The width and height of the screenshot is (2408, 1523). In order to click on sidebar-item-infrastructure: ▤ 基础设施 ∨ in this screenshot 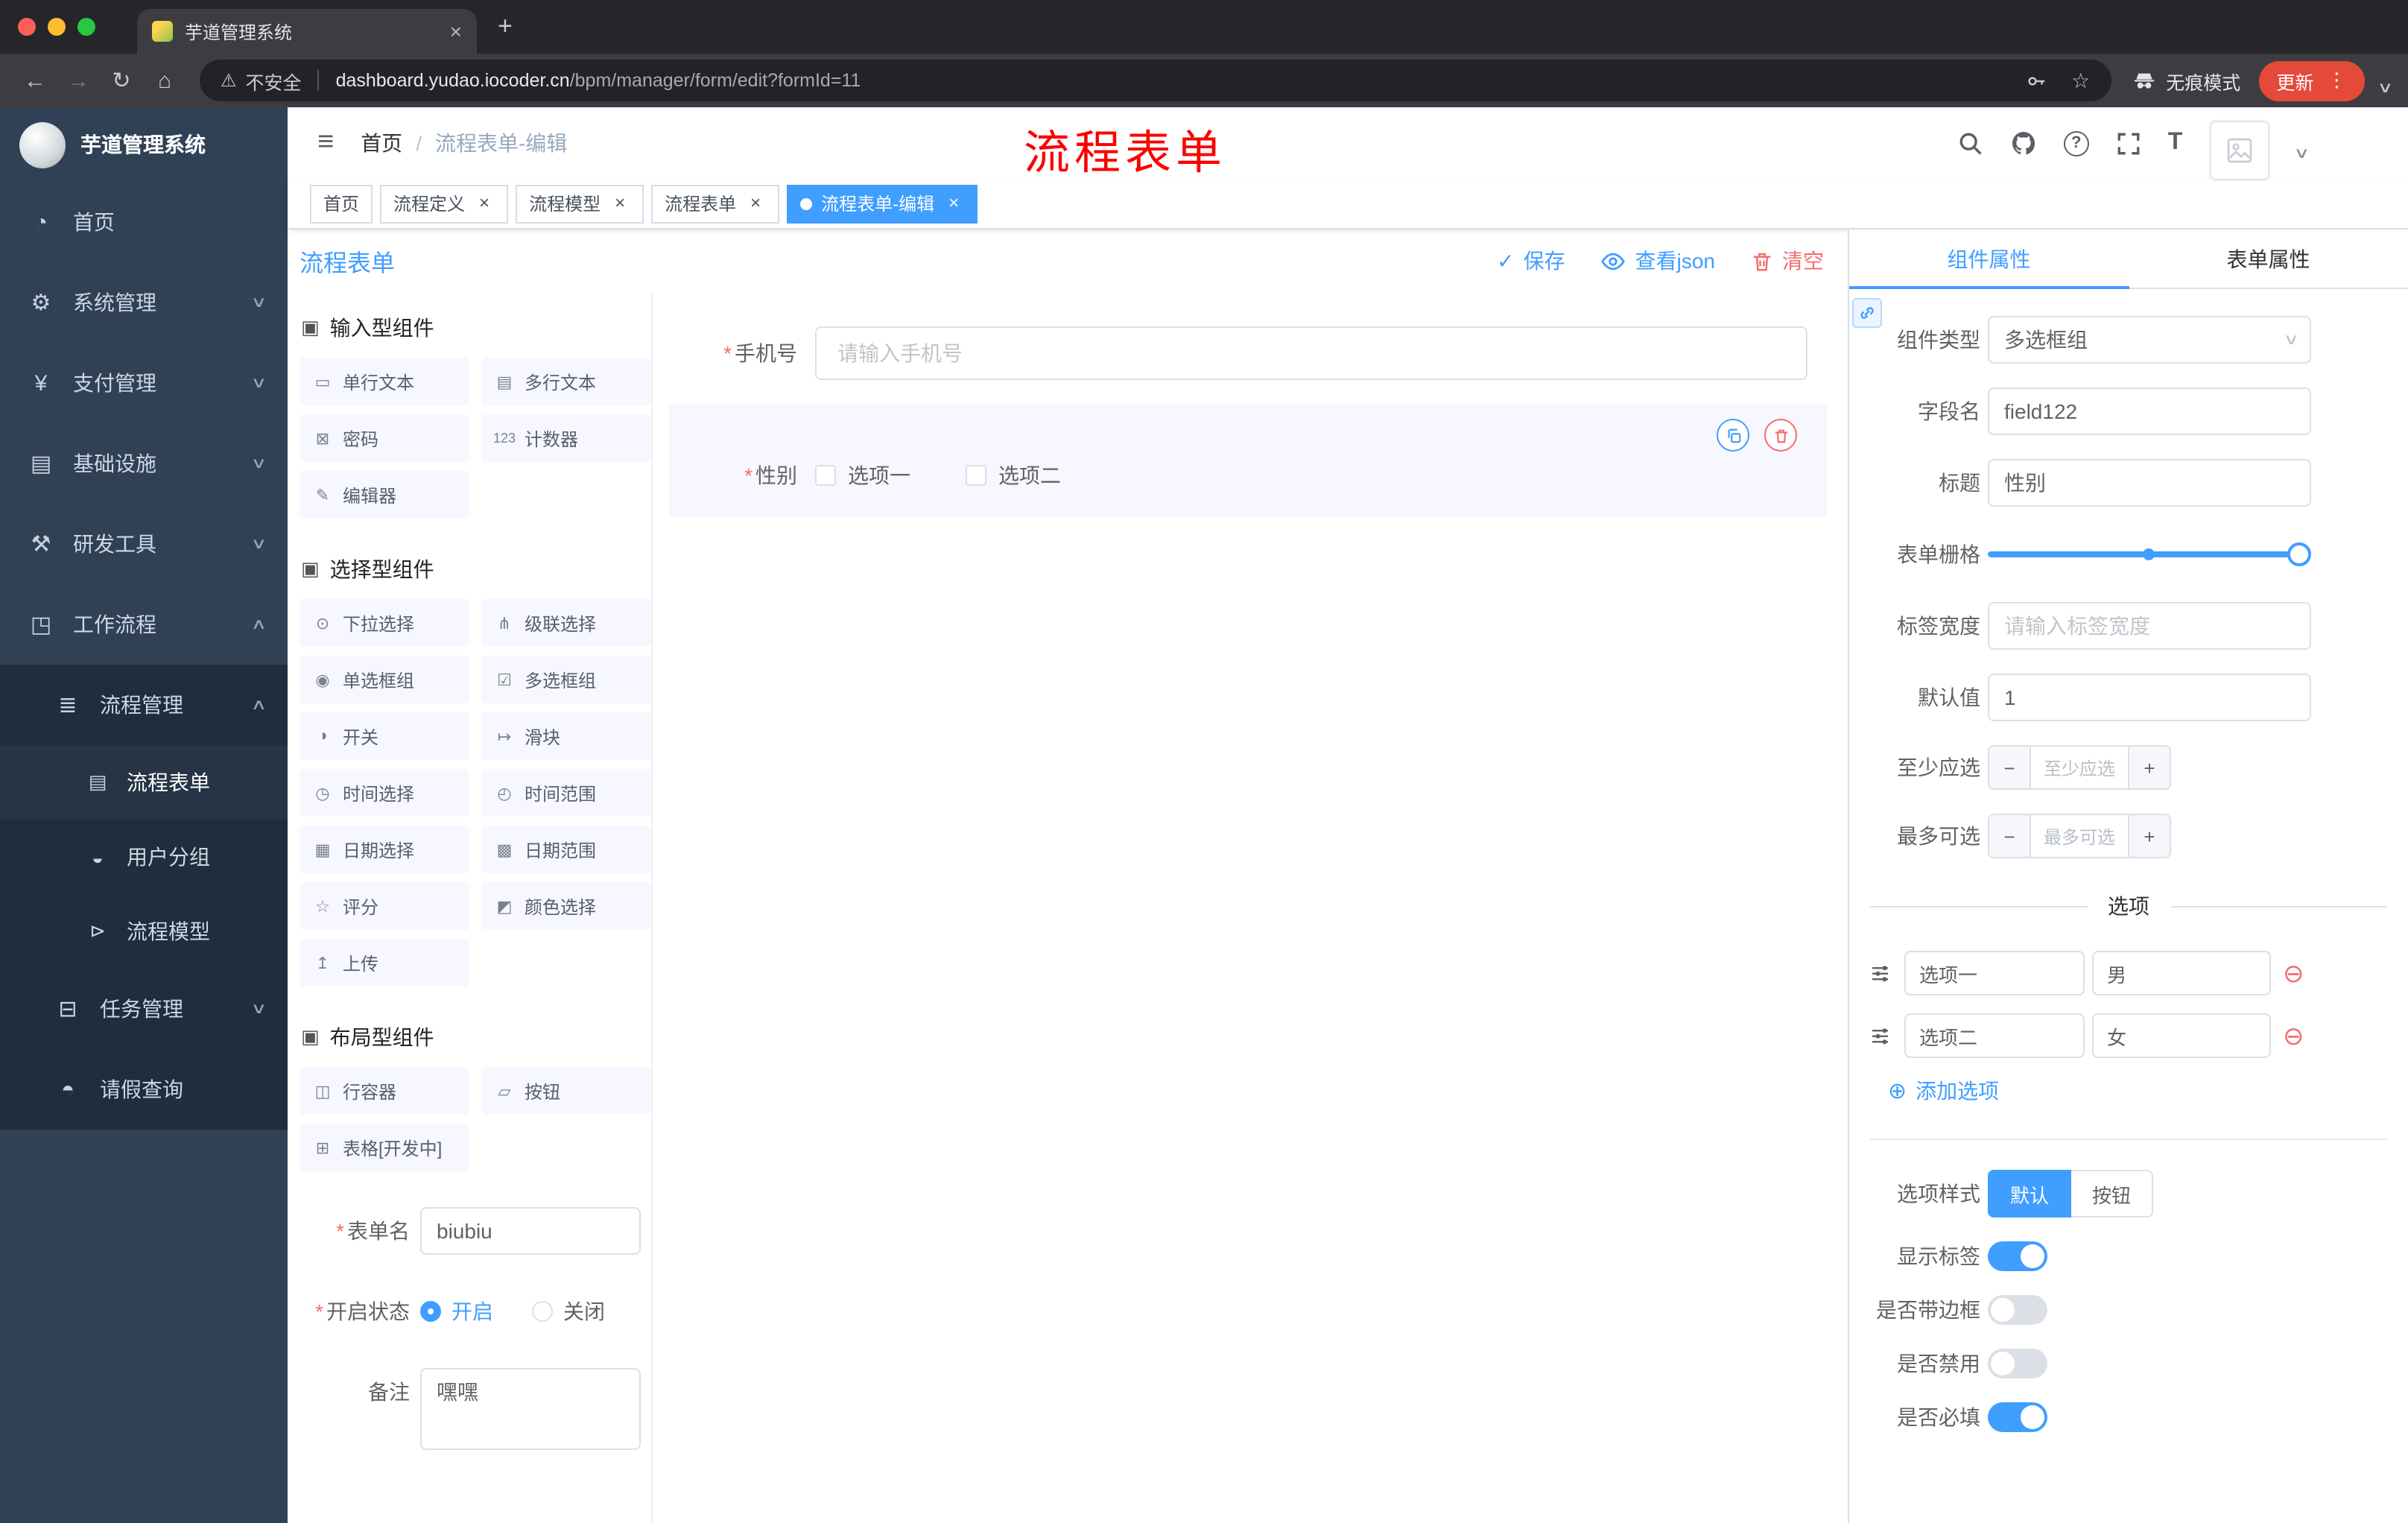, I will do `click(144, 464)`.